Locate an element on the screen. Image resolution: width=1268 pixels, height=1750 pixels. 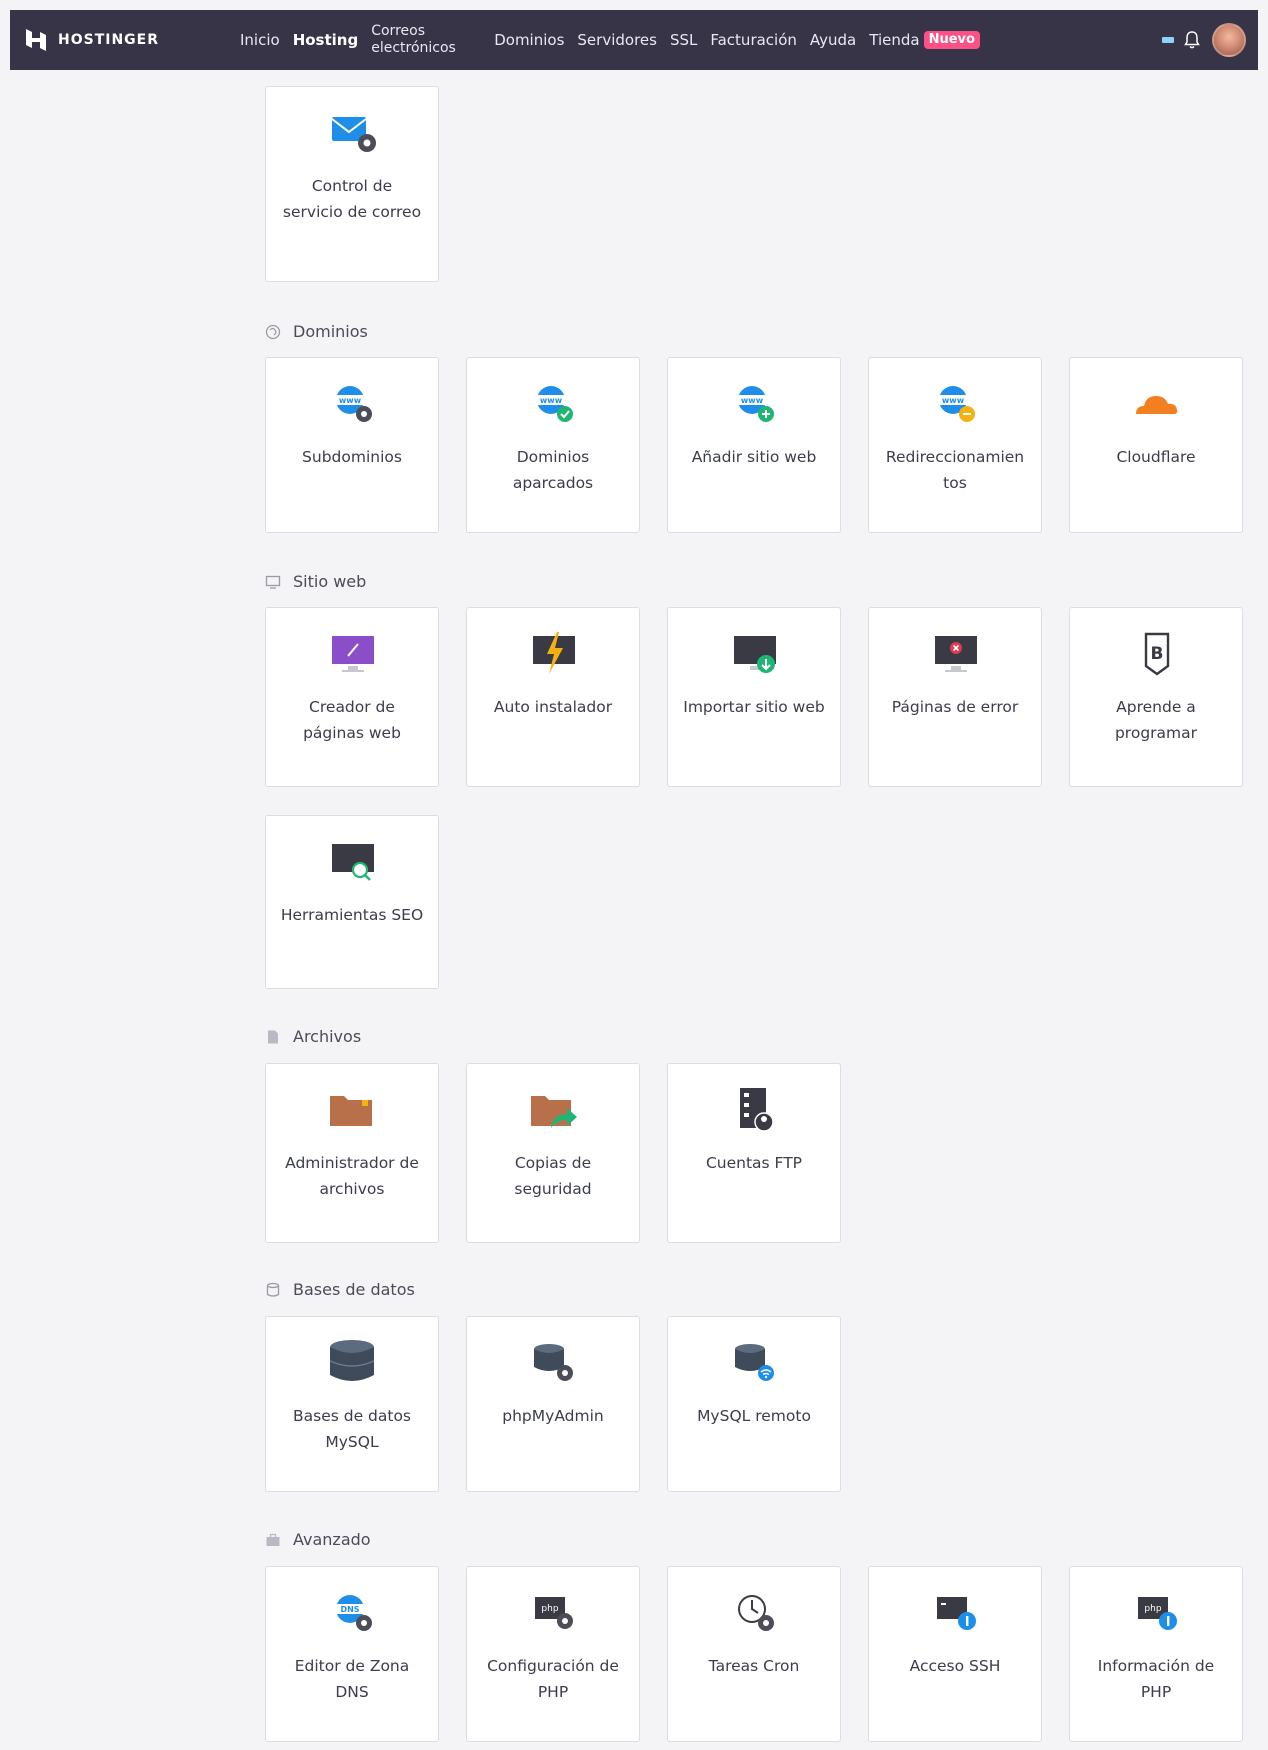
card-label: Creador de páginas web is located at coordinates (352, 720).